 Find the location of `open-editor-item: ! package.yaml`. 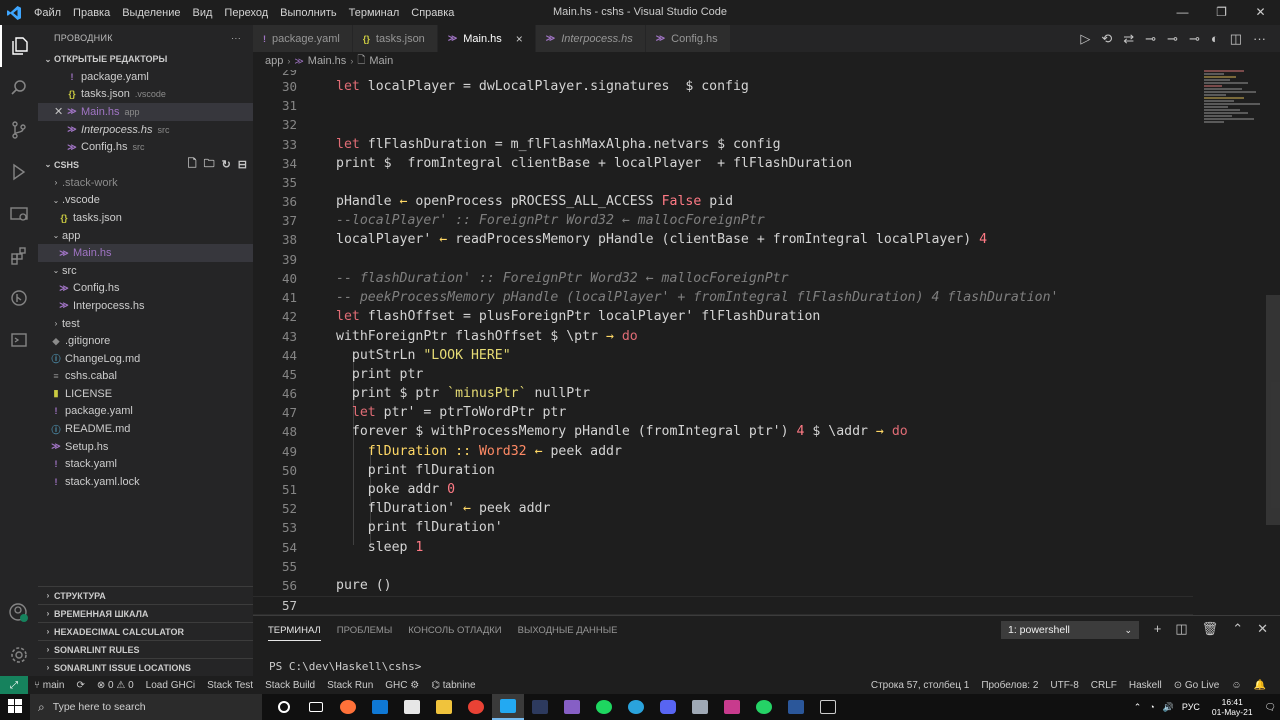

open-editor-item: ! package.yaml is located at coordinates (145, 77).